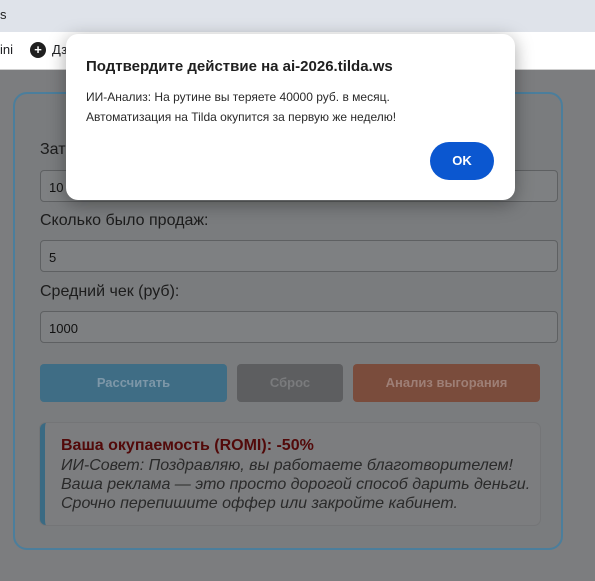  Describe the element at coordinates (38, 50) in the screenshot. I see `plus-icon: +` at that location.